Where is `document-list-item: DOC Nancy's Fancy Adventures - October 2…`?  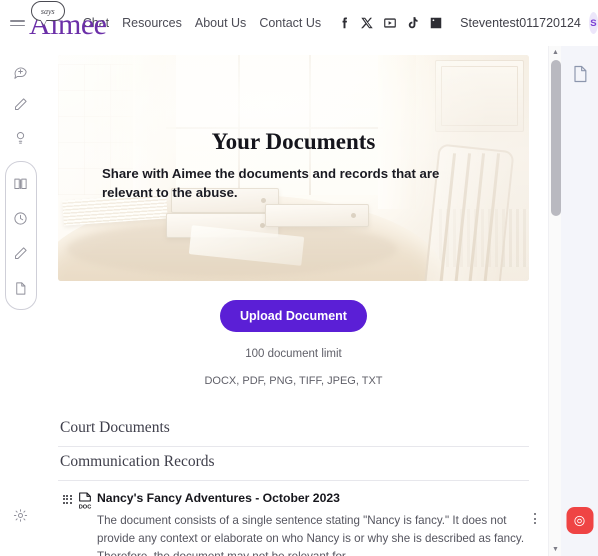
document-list-item: DOC Nancy's Fancy Adventures - October 2… is located at coordinates (293, 518).